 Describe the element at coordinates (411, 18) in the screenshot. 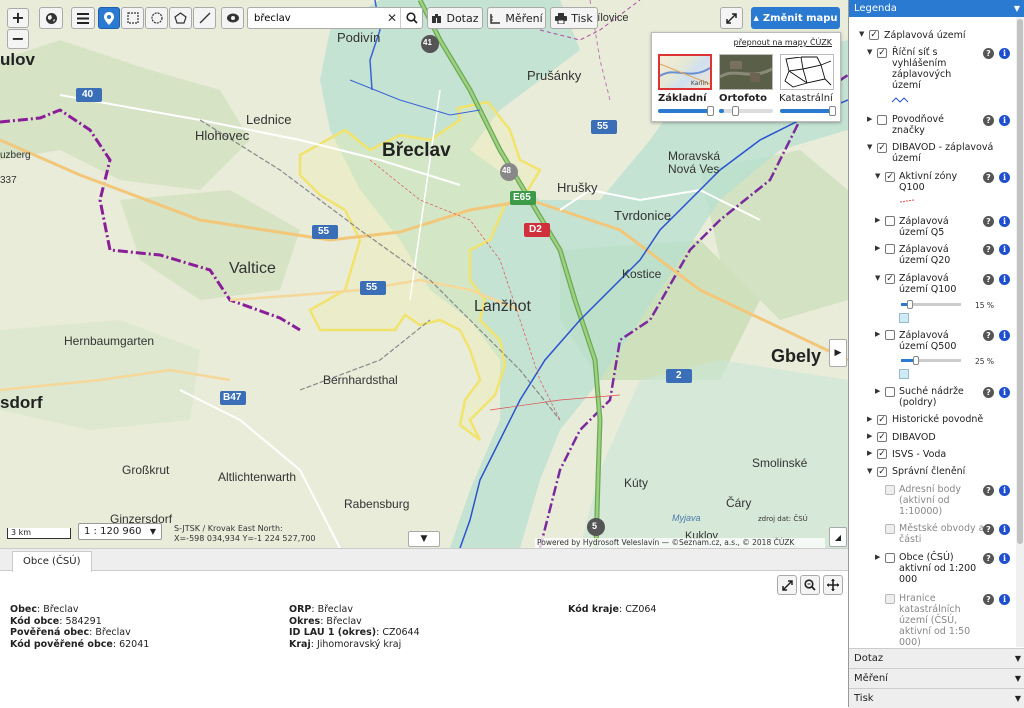

I see `search-button` at that location.